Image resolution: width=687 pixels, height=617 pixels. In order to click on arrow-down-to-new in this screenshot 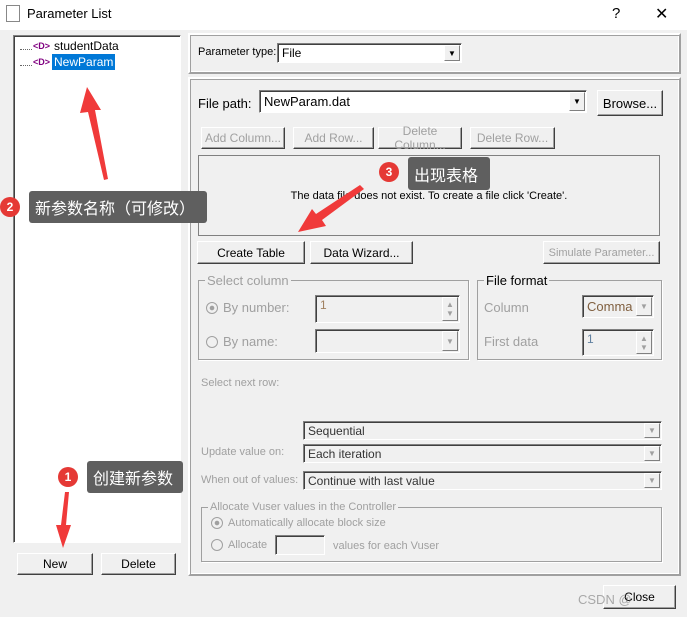, I will do `click(63, 520)`.